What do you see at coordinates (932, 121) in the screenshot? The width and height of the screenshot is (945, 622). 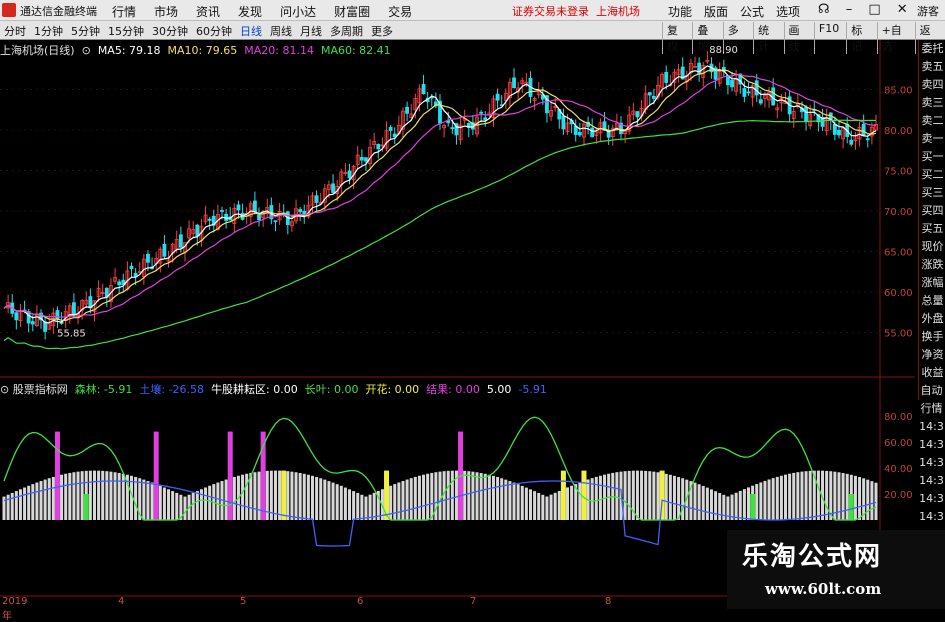 I see `side-item: 卖二` at bounding box center [932, 121].